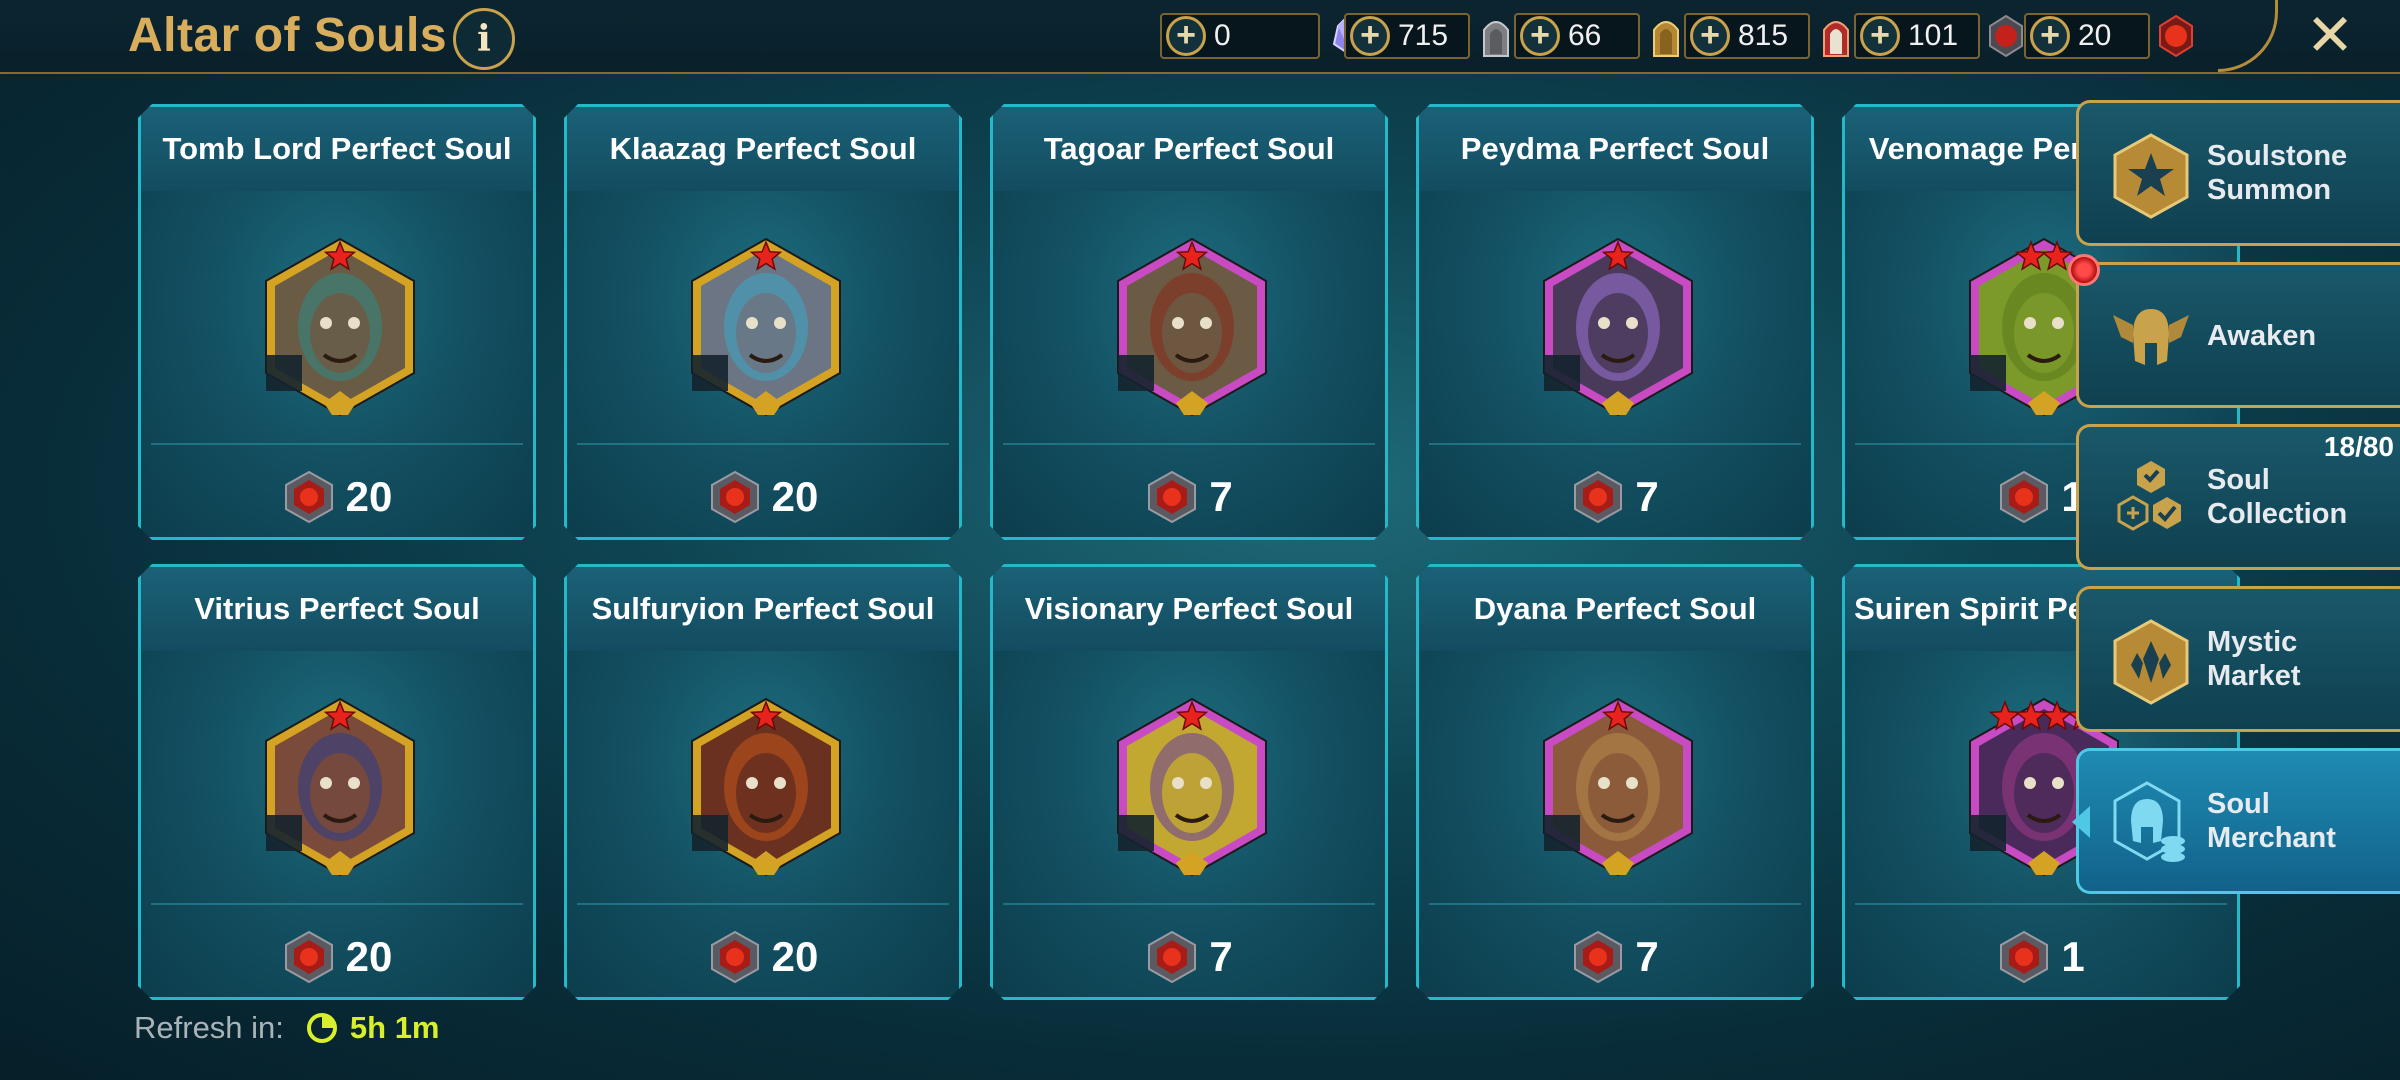  What do you see at coordinates (1189, 149) in the screenshot?
I see `soul-card-title: Tagoar Perfect Soul` at bounding box center [1189, 149].